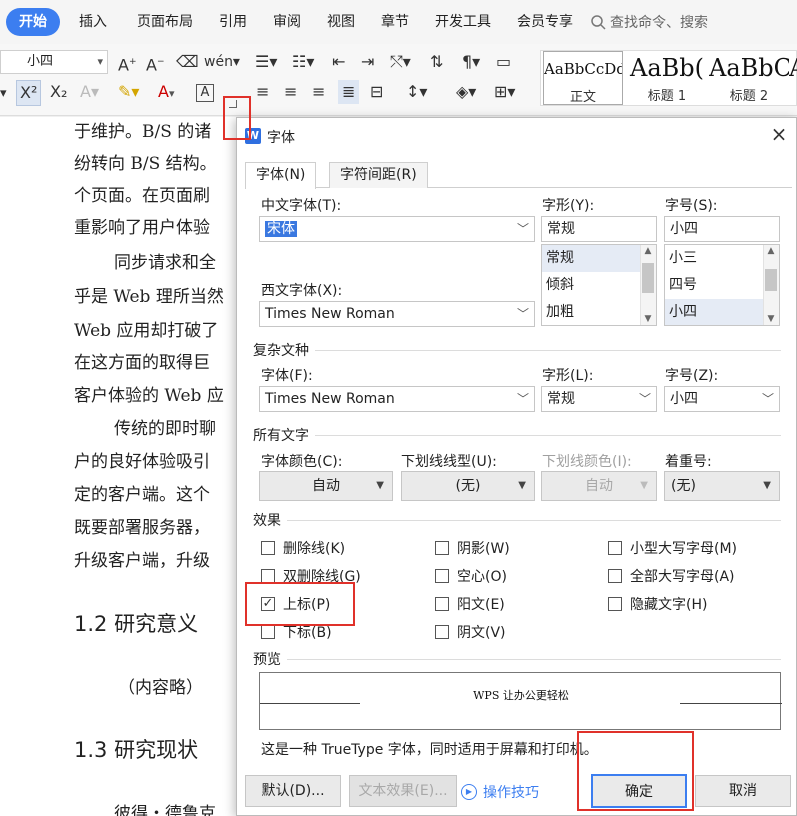 The width and height of the screenshot is (797, 816). Describe the element at coordinates (503, 62) in the screenshot. I see `ruler-icon: ▭` at that location.